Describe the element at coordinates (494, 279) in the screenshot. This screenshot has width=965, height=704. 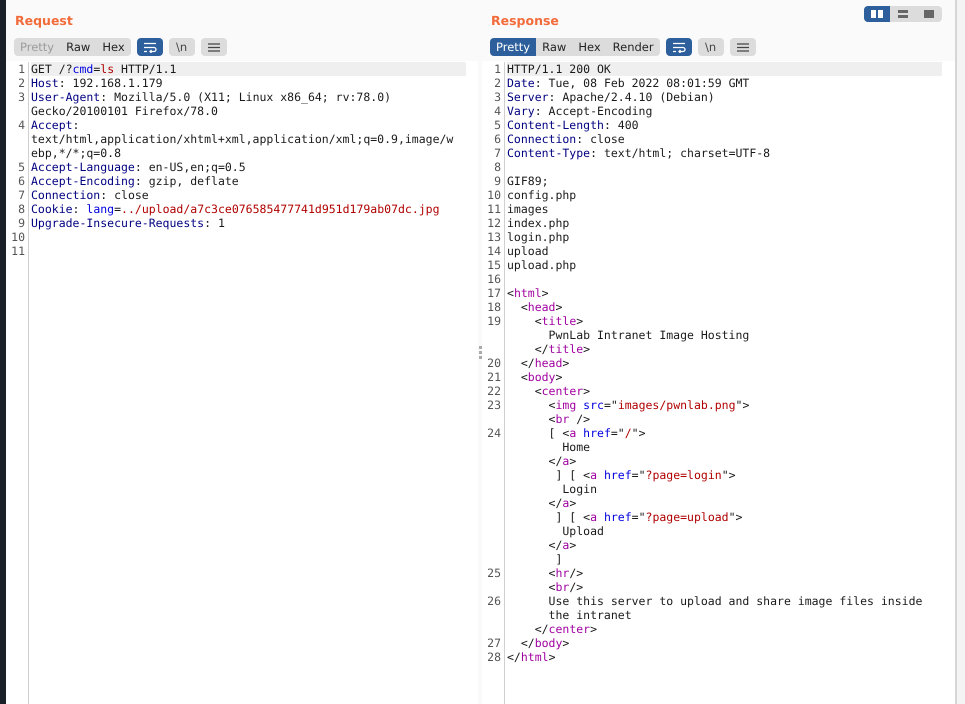
I see `line-number: 16` at that location.